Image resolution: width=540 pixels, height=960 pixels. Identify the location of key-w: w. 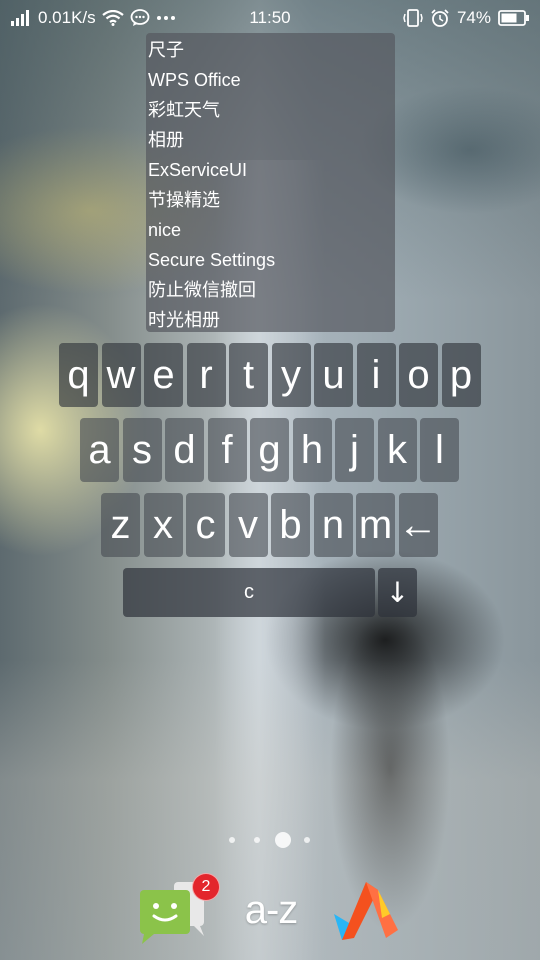
(121, 375).